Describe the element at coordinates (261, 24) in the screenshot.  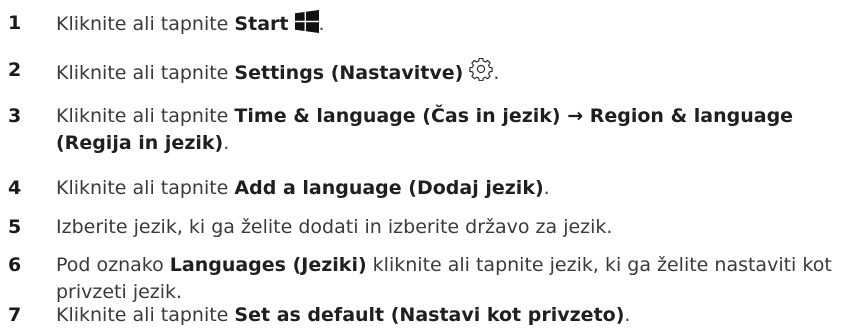
I see `ui-term: Start` at that location.